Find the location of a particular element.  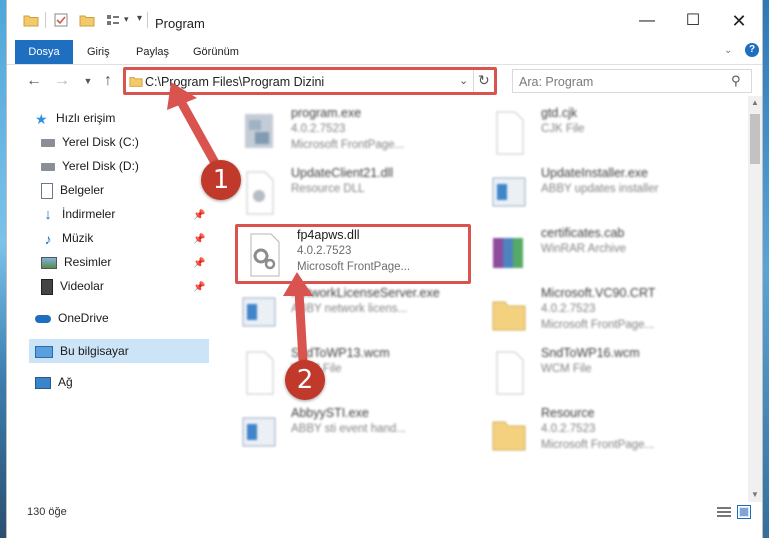

view-options-icon is located at coordinates (113, 20).